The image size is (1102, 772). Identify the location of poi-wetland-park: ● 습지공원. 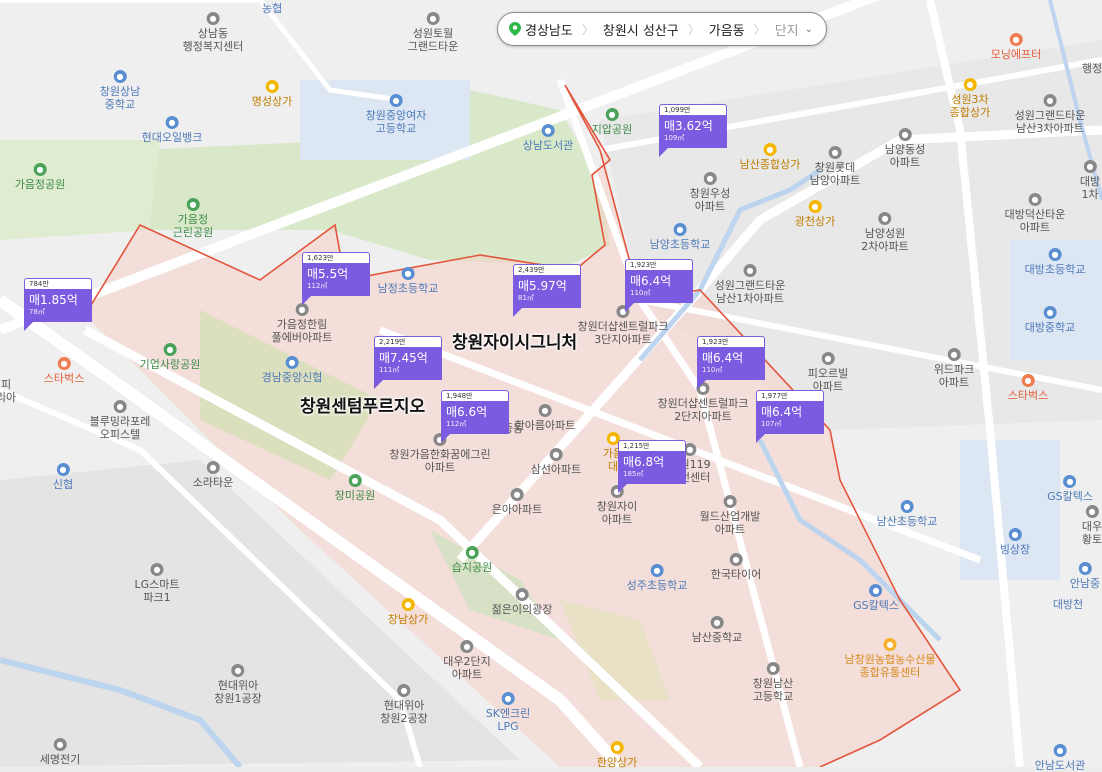
(472, 560).